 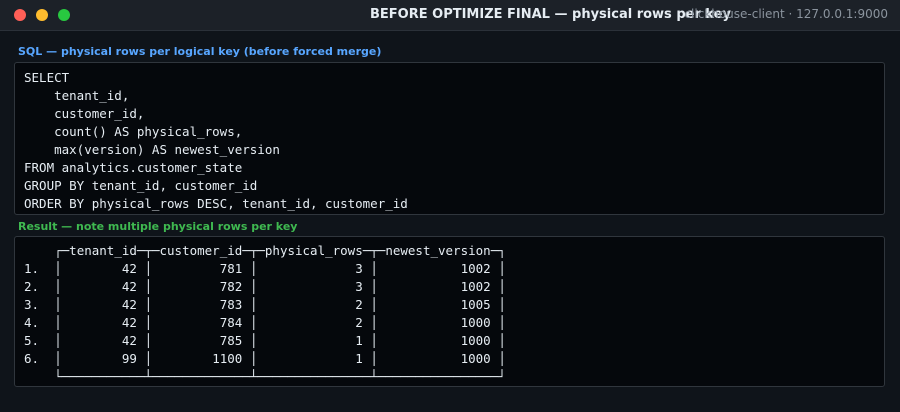 What do you see at coordinates (39, 268) in the screenshot?
I see `row-number: 1.` at bounding box center [39, 268].